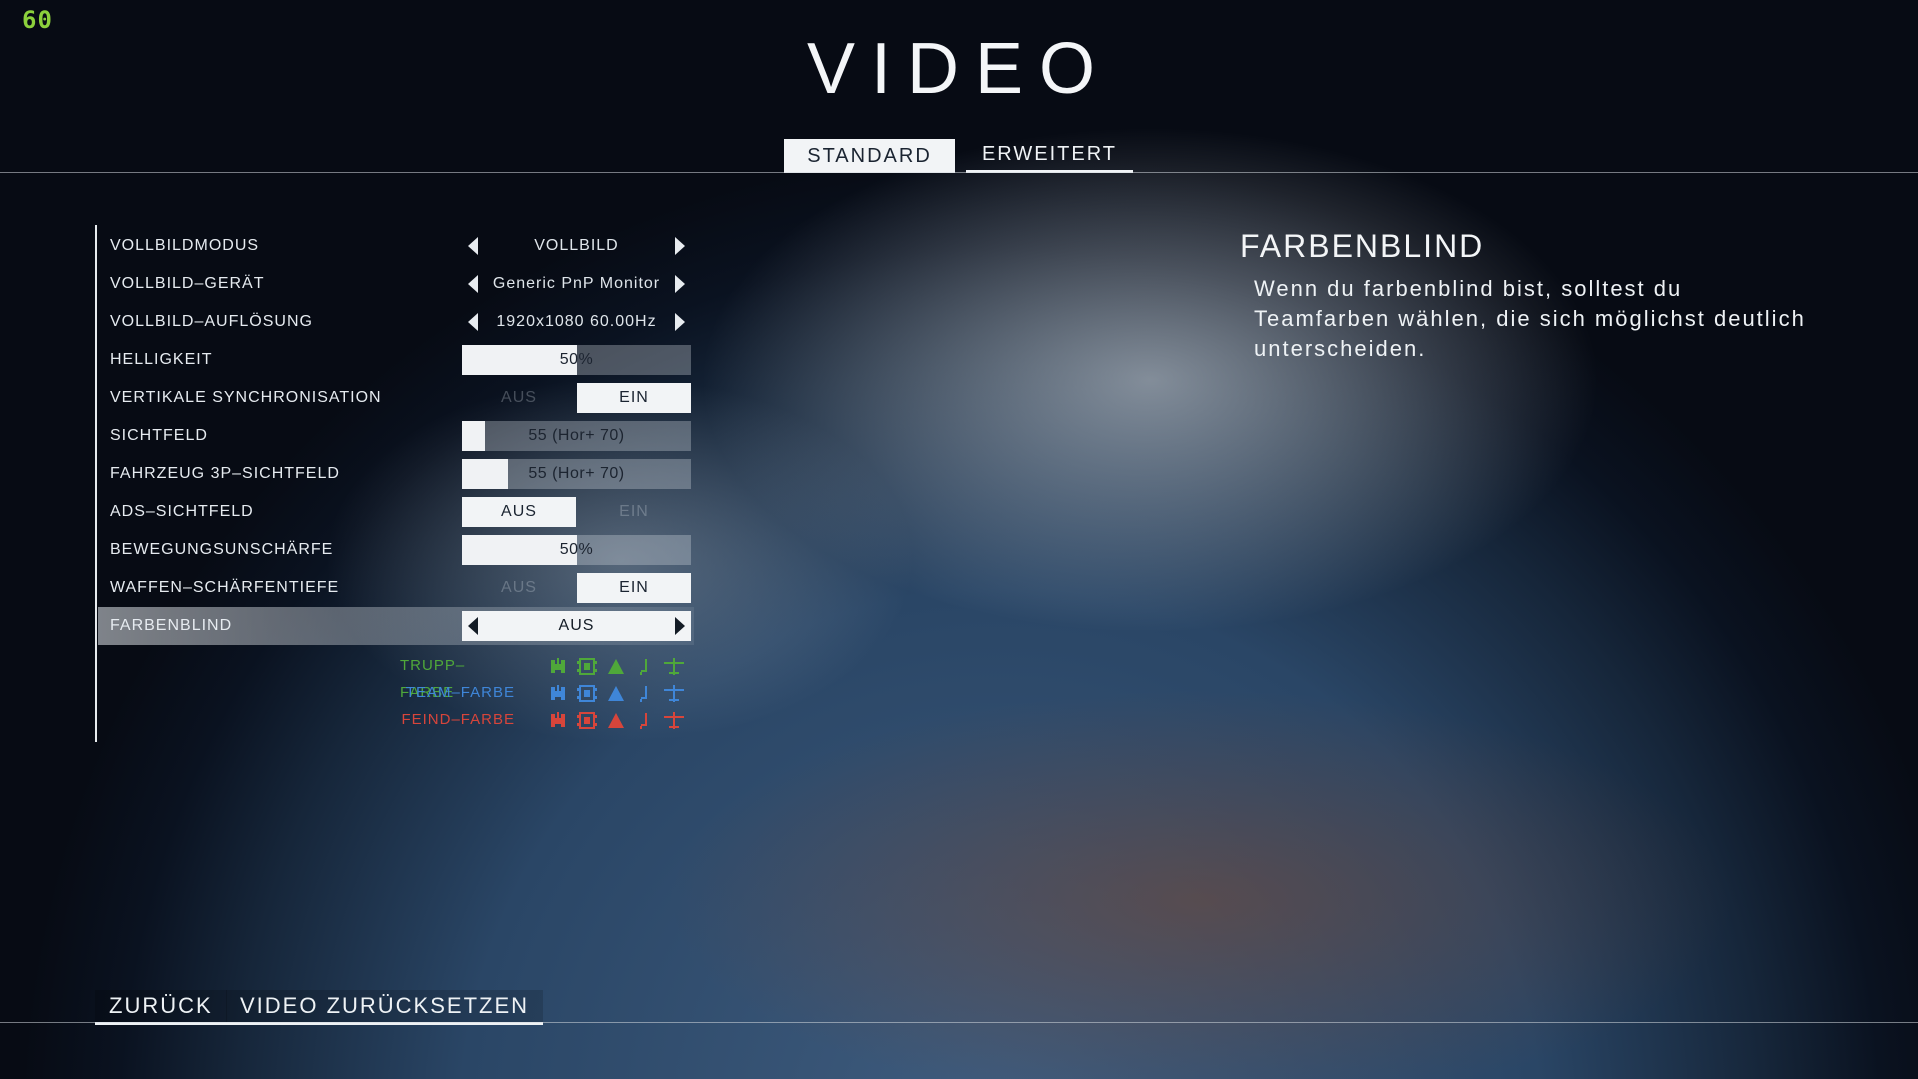  I want to click on weapon-dof-toggle: AUS EIN, so click(576, 588).